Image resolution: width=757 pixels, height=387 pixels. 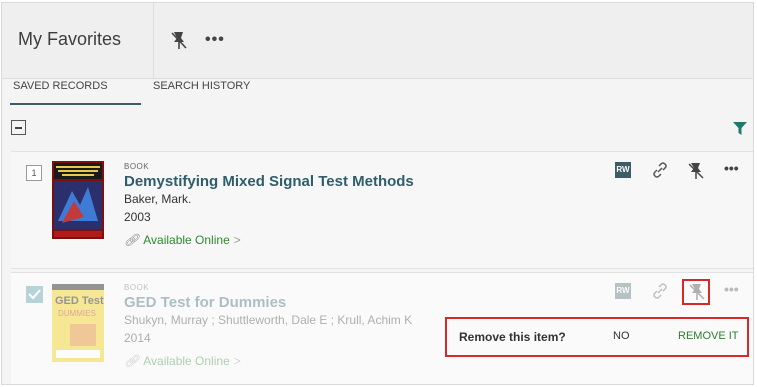 I want to click on collapse-all-icon, so click(x=18, y=127).